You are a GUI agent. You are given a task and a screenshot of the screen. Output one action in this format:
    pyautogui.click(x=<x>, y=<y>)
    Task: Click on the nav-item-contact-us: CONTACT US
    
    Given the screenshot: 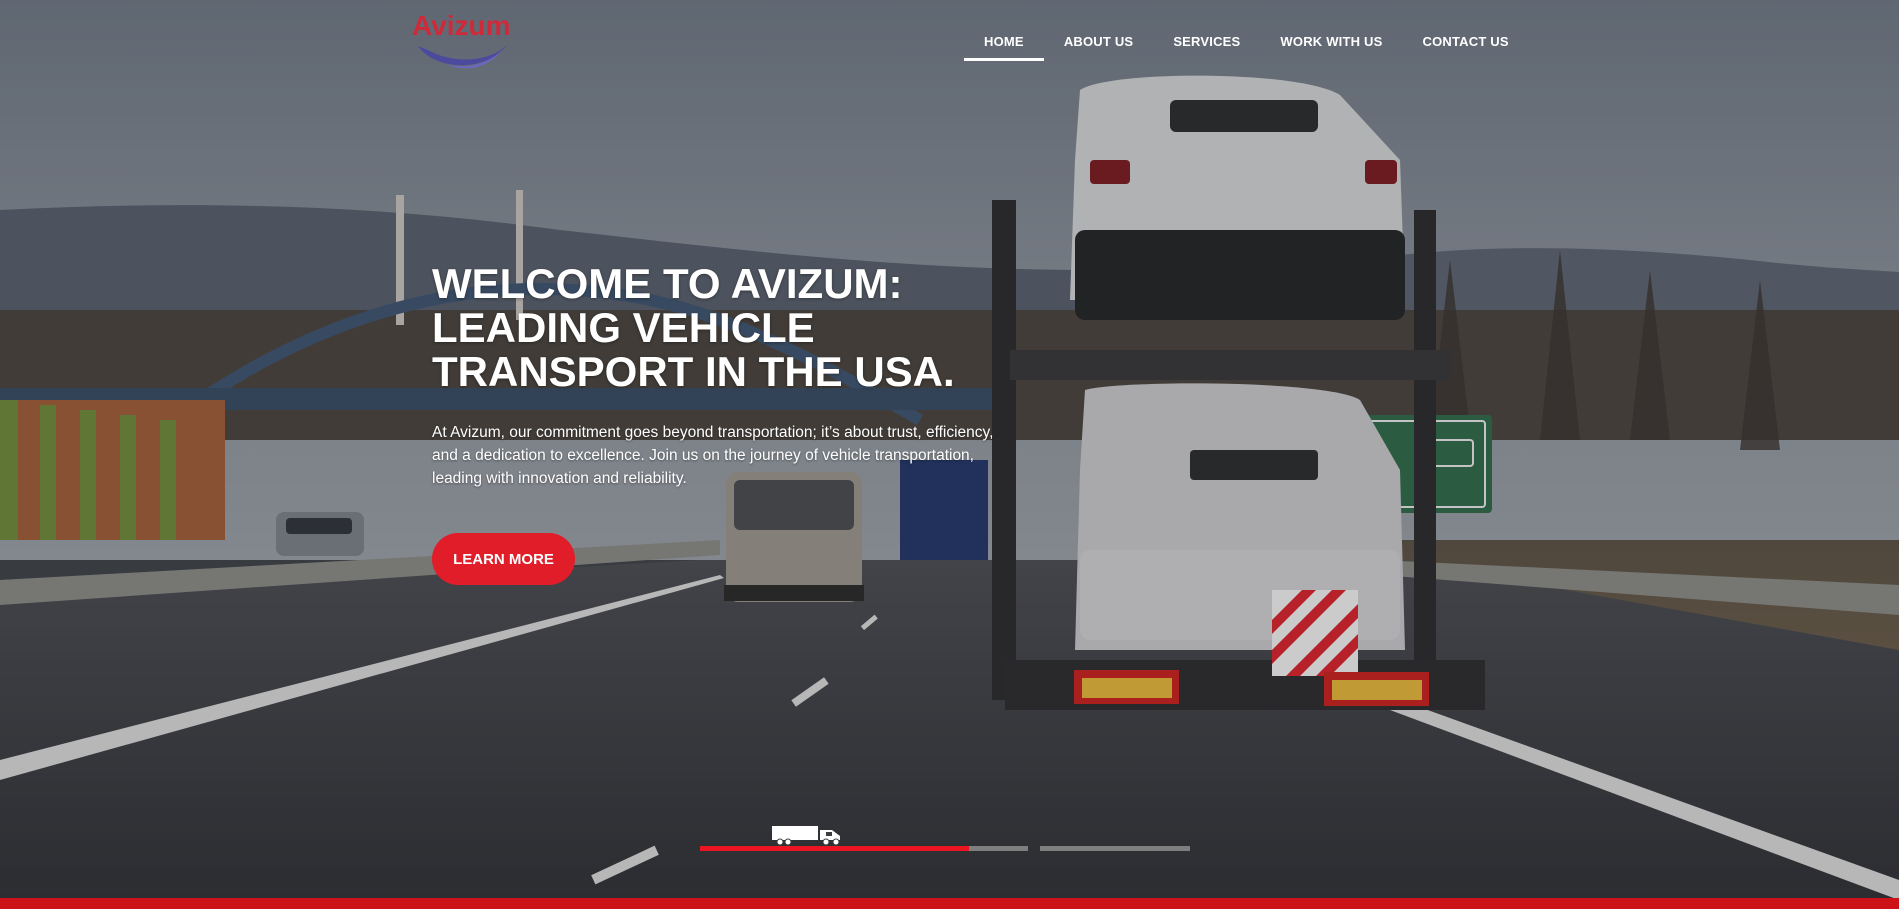 What is the action you would take?
    pyautogui.click(x=1465, y=44)
    